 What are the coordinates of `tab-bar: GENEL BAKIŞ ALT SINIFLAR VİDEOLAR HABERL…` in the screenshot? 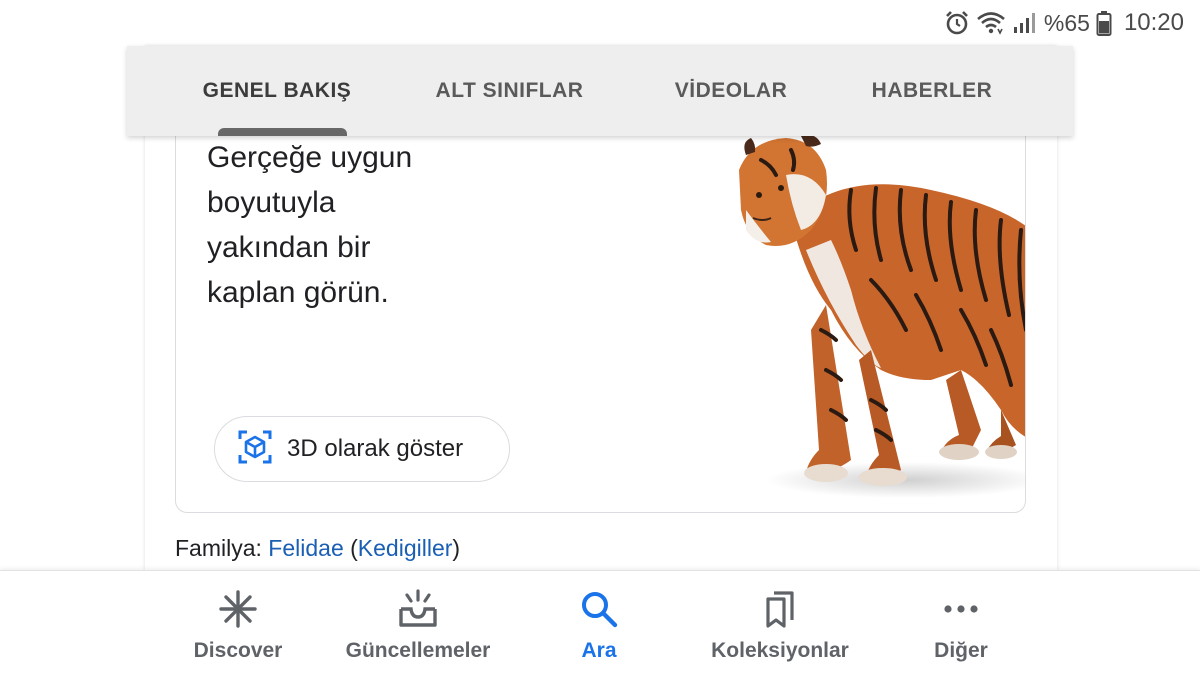 It's located at (600, 91).